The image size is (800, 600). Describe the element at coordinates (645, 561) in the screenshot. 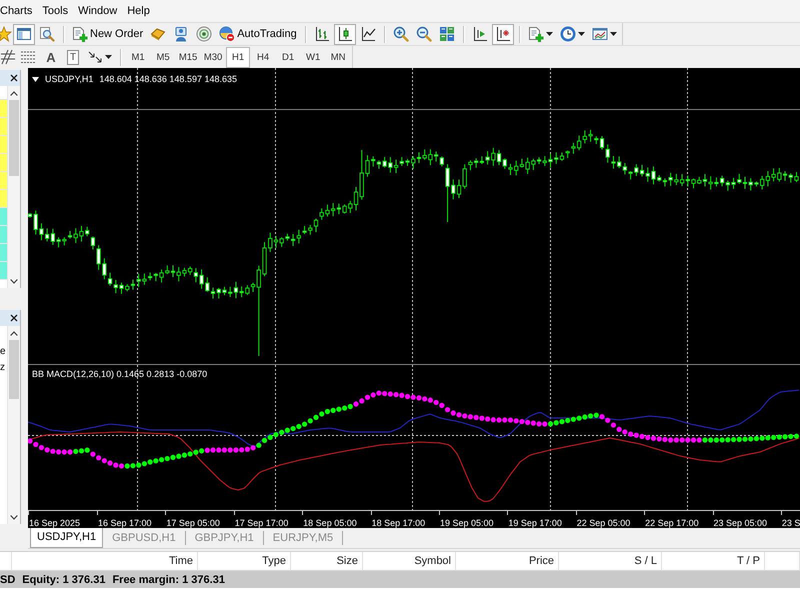

I see `column-header: S / L` at that location.